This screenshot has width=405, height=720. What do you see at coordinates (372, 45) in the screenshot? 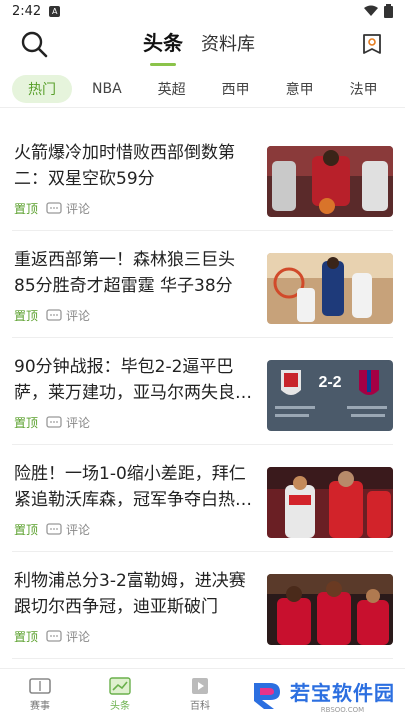
I see `message-icon` at bounding box center [372, 45].